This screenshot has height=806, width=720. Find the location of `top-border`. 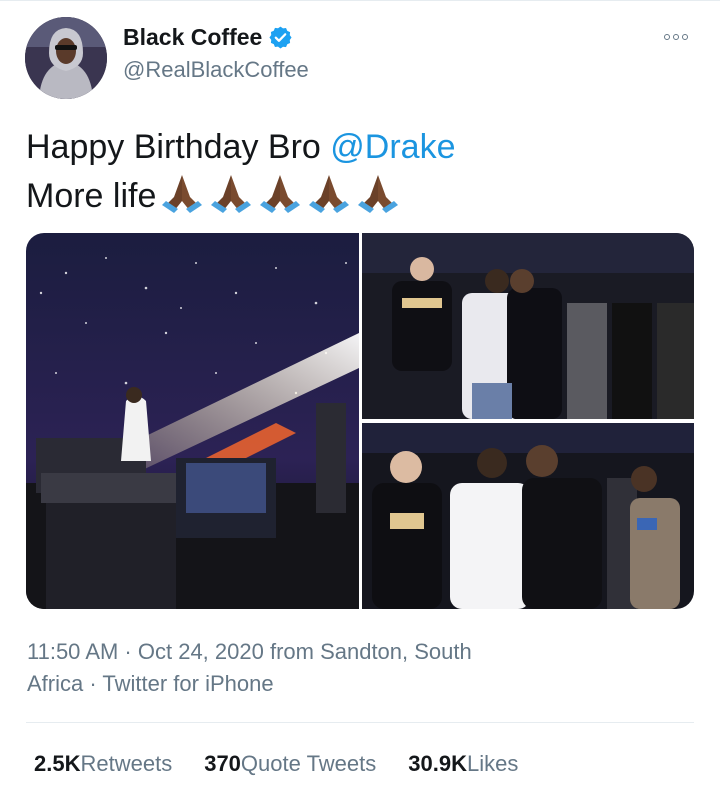

top-border is located at coordinates (360, 0).